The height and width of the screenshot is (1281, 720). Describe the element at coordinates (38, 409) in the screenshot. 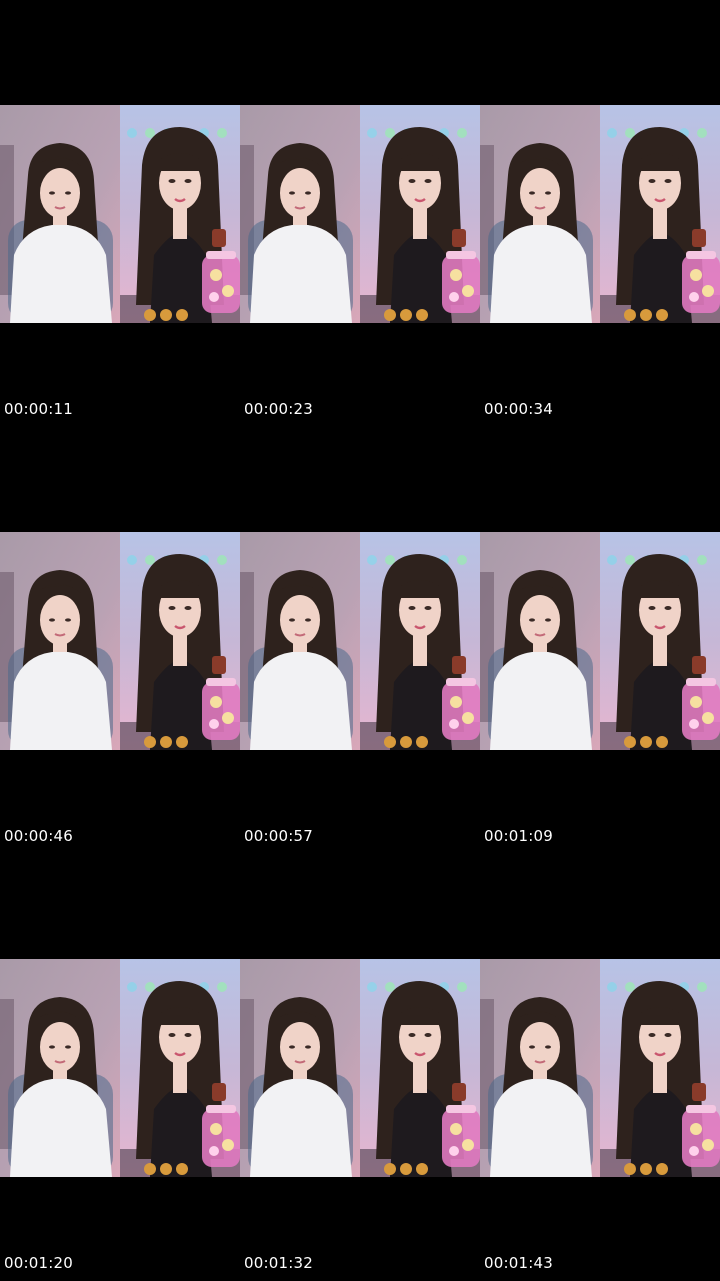

I see `timestamp-label: 00:00:11` at that location.